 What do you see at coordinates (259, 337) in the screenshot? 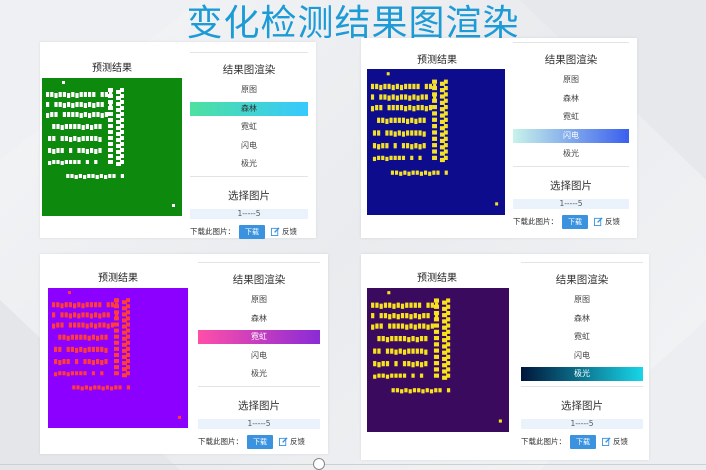
I see `render-option-selected: 霓虹` at bounding box center [259, 337].